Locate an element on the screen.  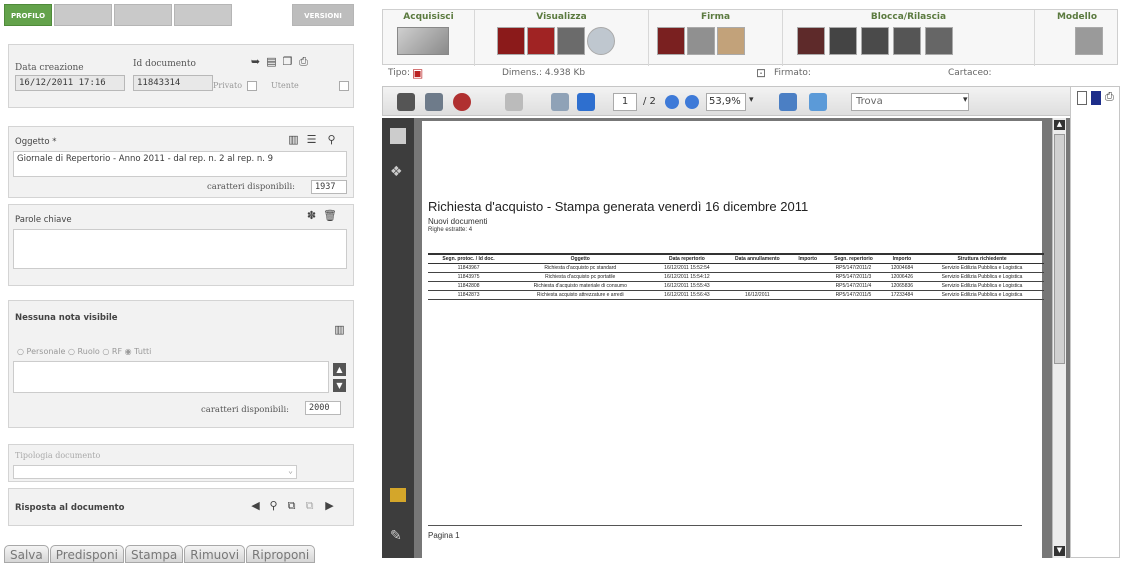
tab-versioni: VERSIONI is located at coordinates (323, 15).